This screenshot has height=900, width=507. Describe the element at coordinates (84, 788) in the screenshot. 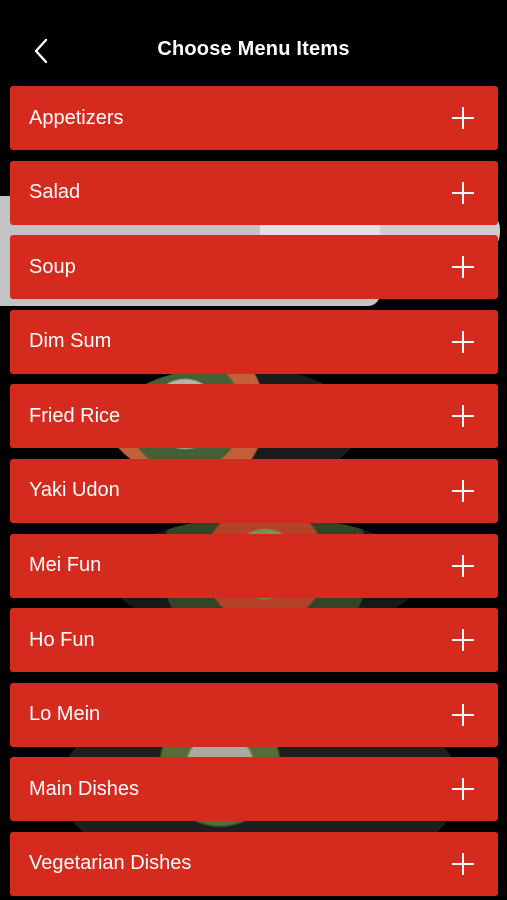

I see `menu-item-label: Main Dishes` at that location.